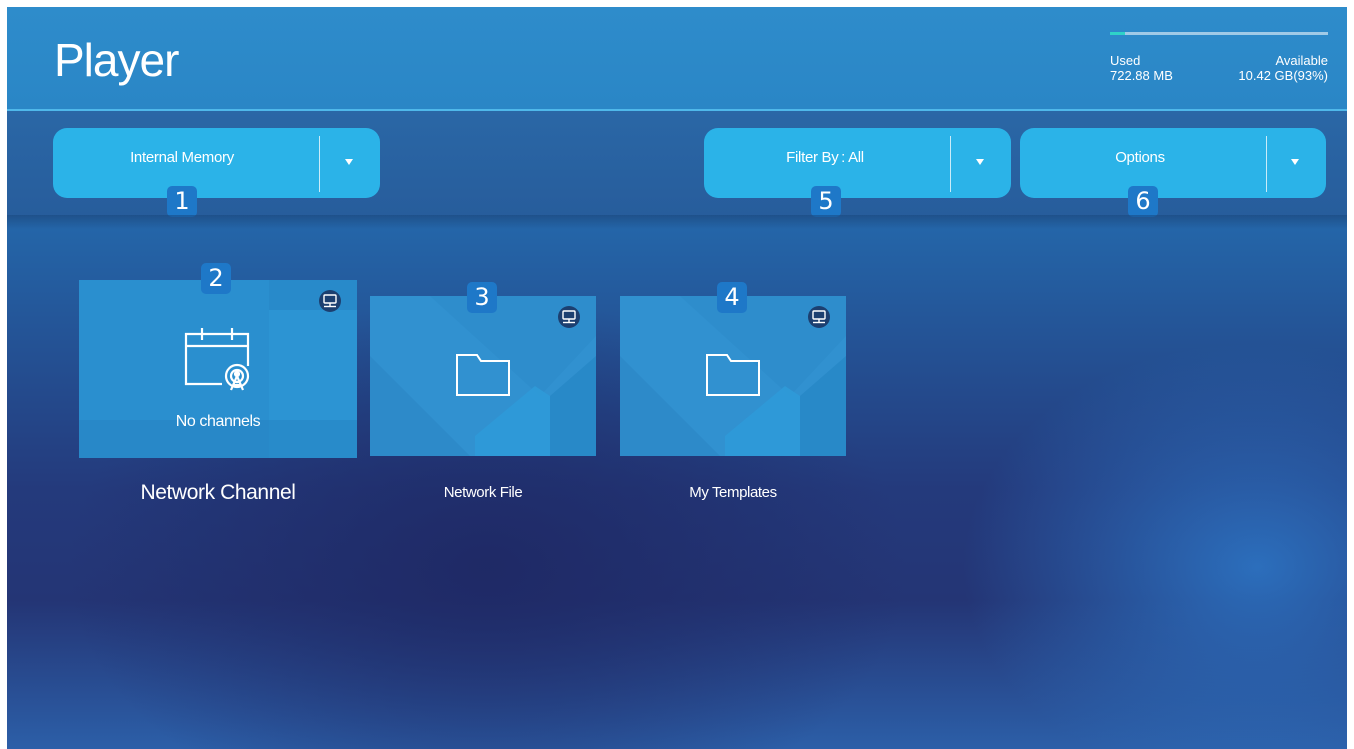 The image size is (1354, 749). I want to click on tile-network-channel: No channels, so click(218, 369).